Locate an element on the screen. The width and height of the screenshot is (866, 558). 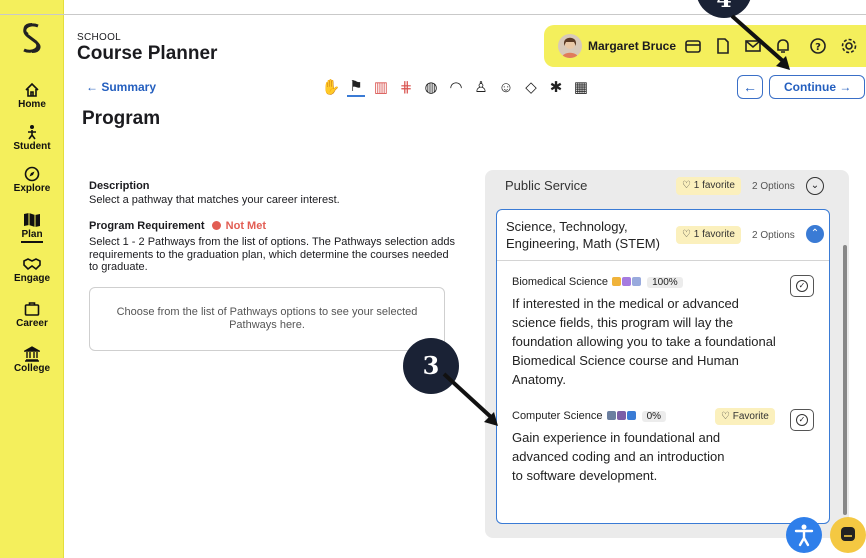
sidebar-label: Student is located at coordinates (32, 146).